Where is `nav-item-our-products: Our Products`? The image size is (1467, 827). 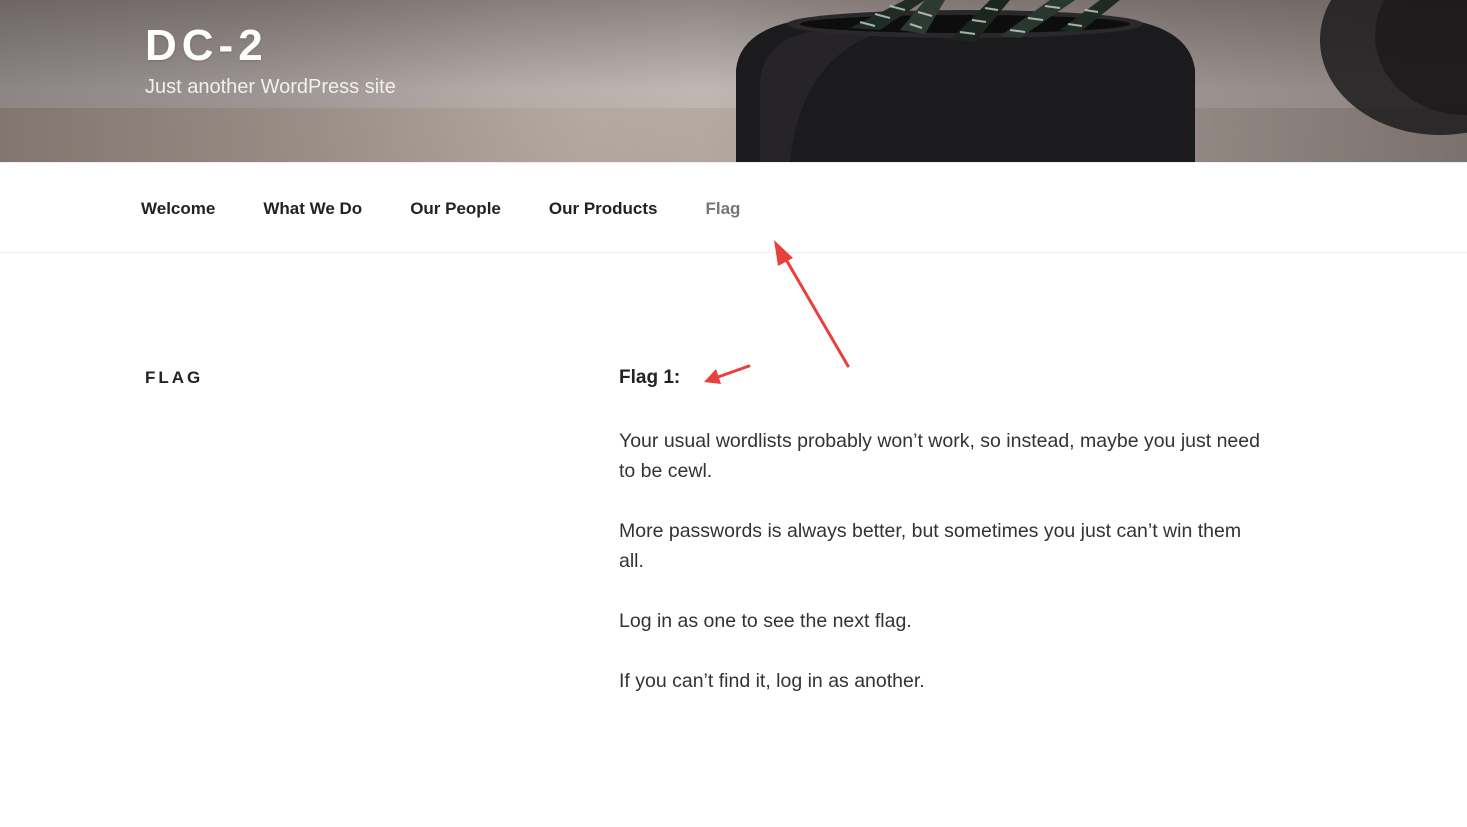 nav-item-our-products: Our Products is located at coordinates (603, 209).